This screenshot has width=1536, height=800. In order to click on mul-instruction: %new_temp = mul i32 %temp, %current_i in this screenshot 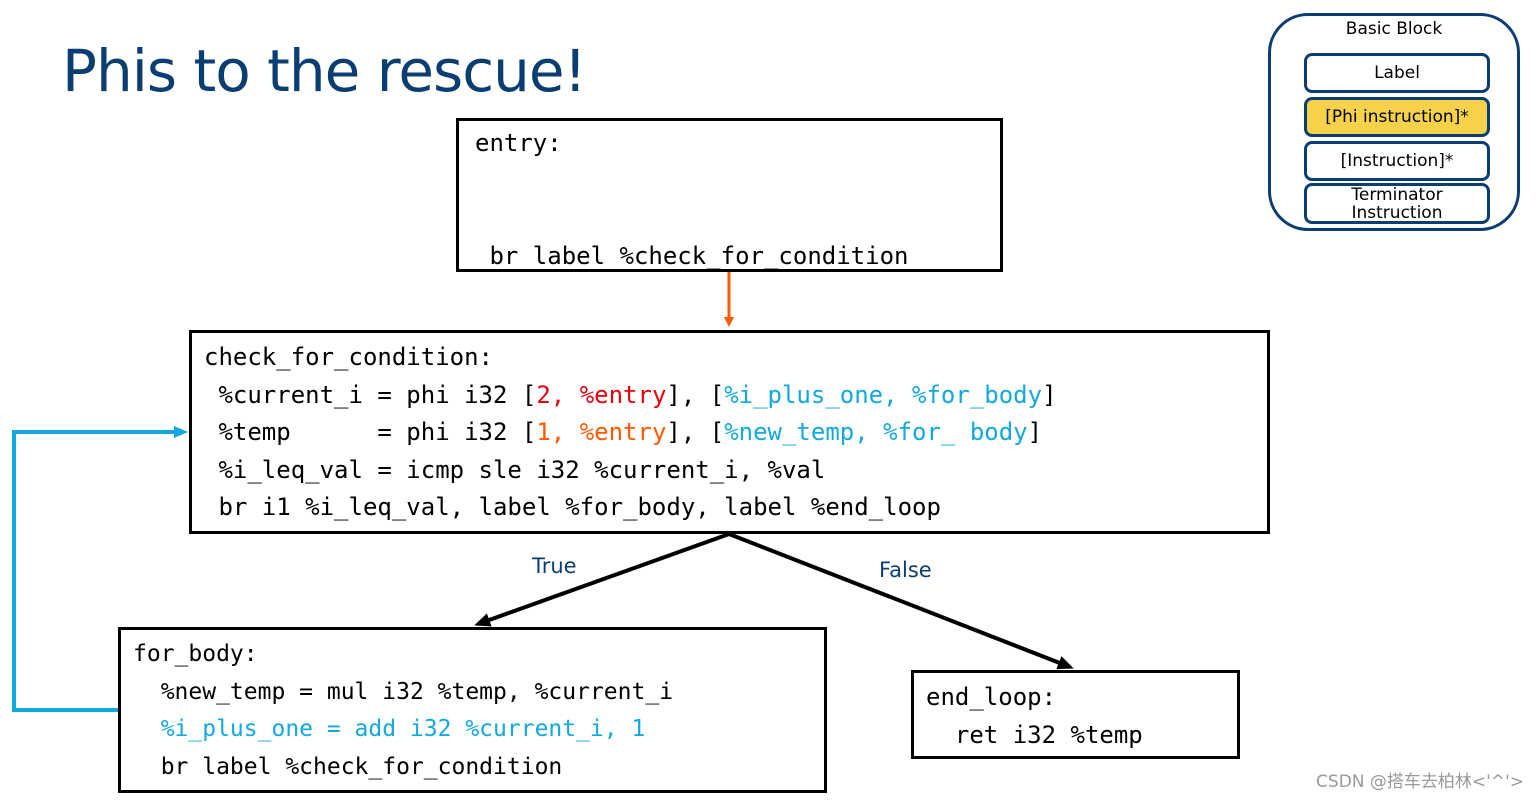, I will do `click(403, 691)`.